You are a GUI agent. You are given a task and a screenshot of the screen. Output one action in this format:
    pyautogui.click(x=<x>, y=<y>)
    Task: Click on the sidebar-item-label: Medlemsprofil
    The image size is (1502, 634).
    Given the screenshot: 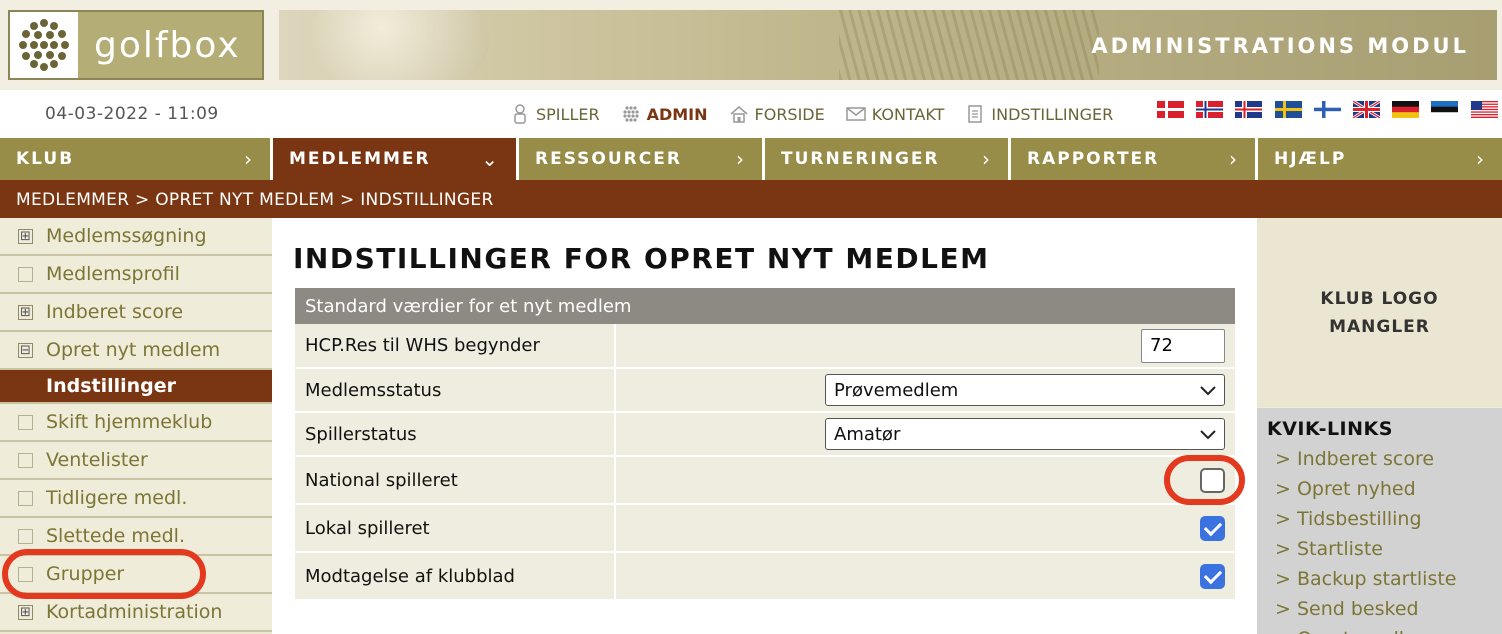 What is the action you would take?
    pyautogui.click(x=113, y=274)
    